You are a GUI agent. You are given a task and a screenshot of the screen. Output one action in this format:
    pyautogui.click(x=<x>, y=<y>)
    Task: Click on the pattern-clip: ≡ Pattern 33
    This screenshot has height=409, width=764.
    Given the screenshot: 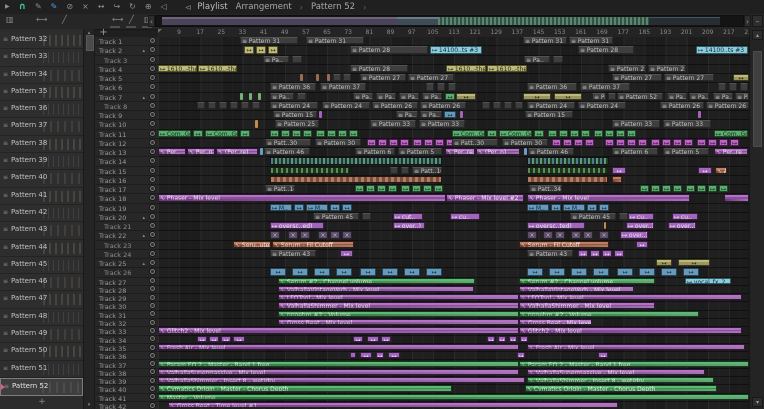 What is the action you would take?
    pyautogui.click(x=442, y=124)
    